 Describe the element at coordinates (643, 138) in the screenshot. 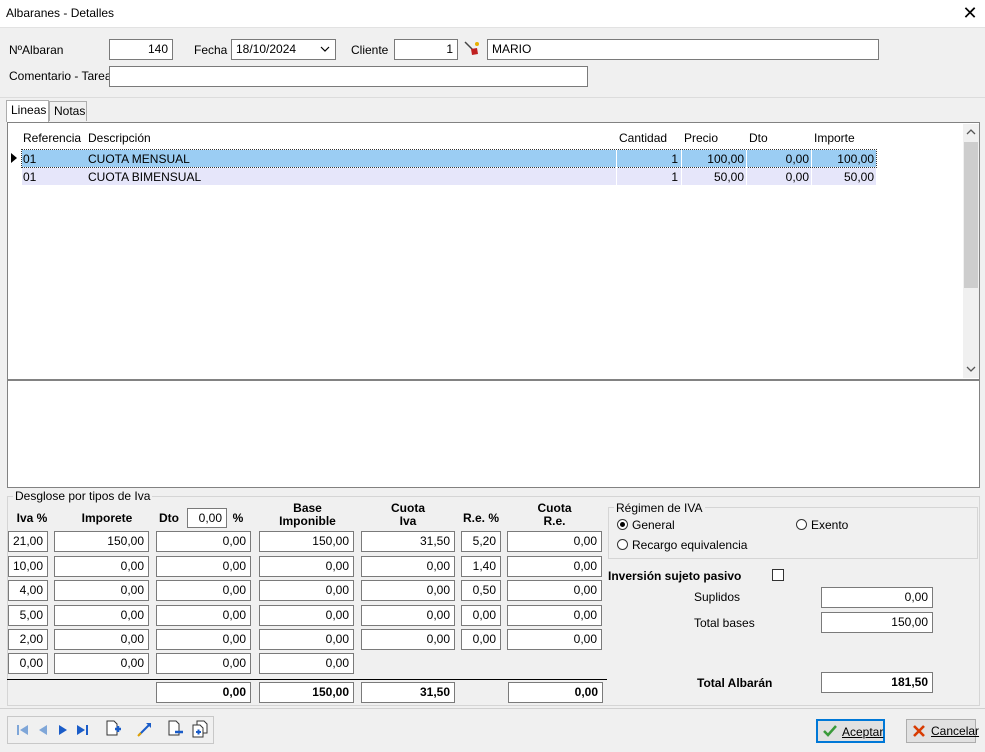

I see `column-cantidad: Cantidad` at that location.